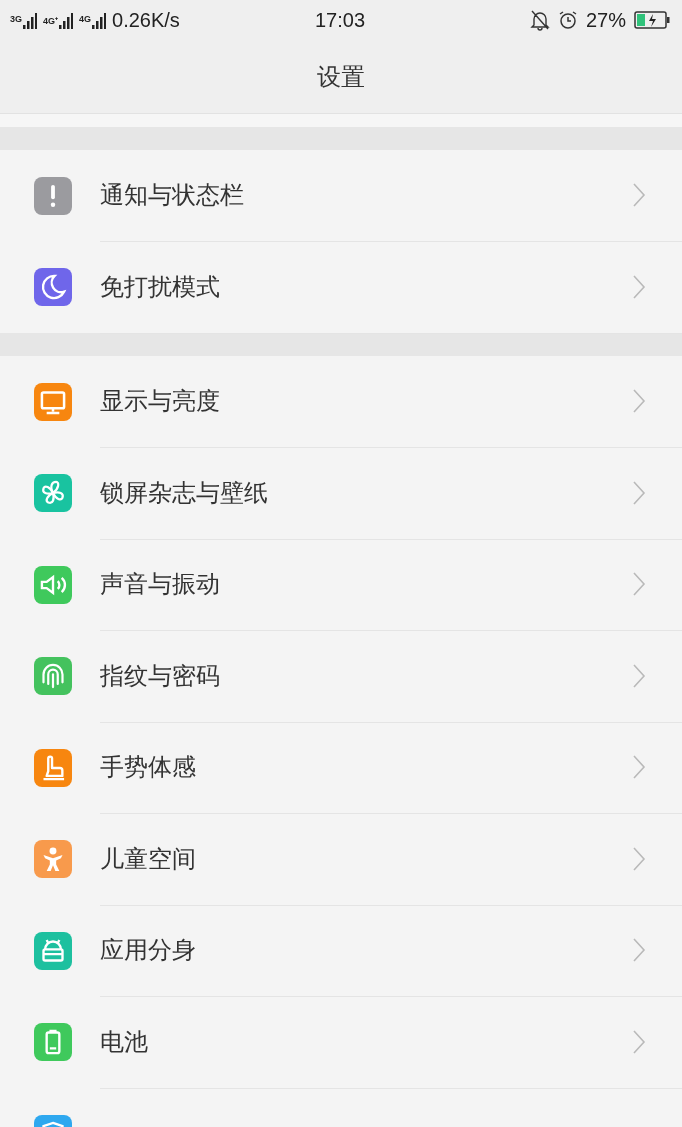 This screenshot has height=1127, width=682. Describe the element at coordinates (340, 20) in the screenshot. I see `clock: 17:03` at that location.